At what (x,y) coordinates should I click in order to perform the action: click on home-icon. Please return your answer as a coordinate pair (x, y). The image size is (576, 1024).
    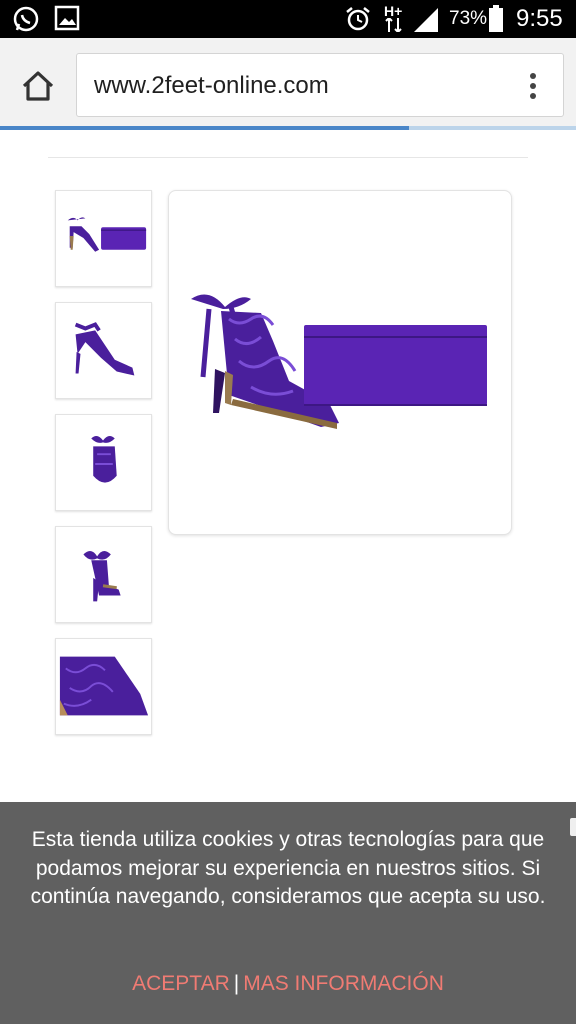
    Looking at the image, I should click on (38, 86).